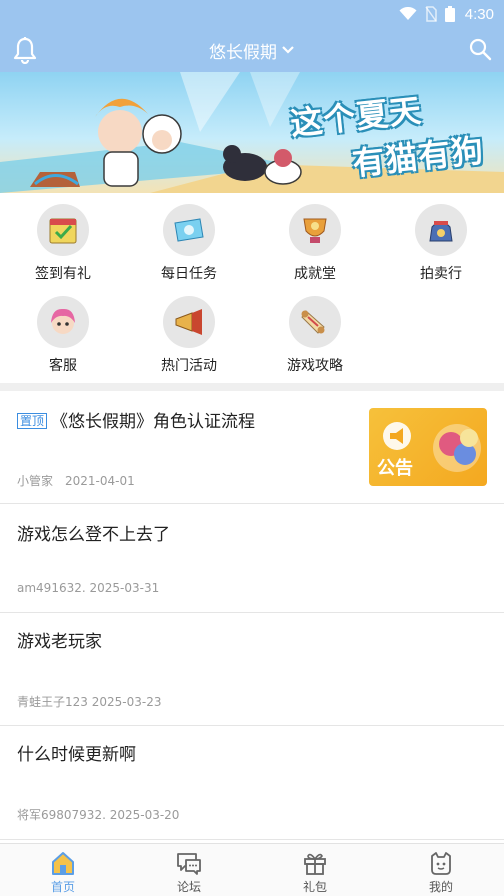  I want to click on battery-icon, so click(449, 14).